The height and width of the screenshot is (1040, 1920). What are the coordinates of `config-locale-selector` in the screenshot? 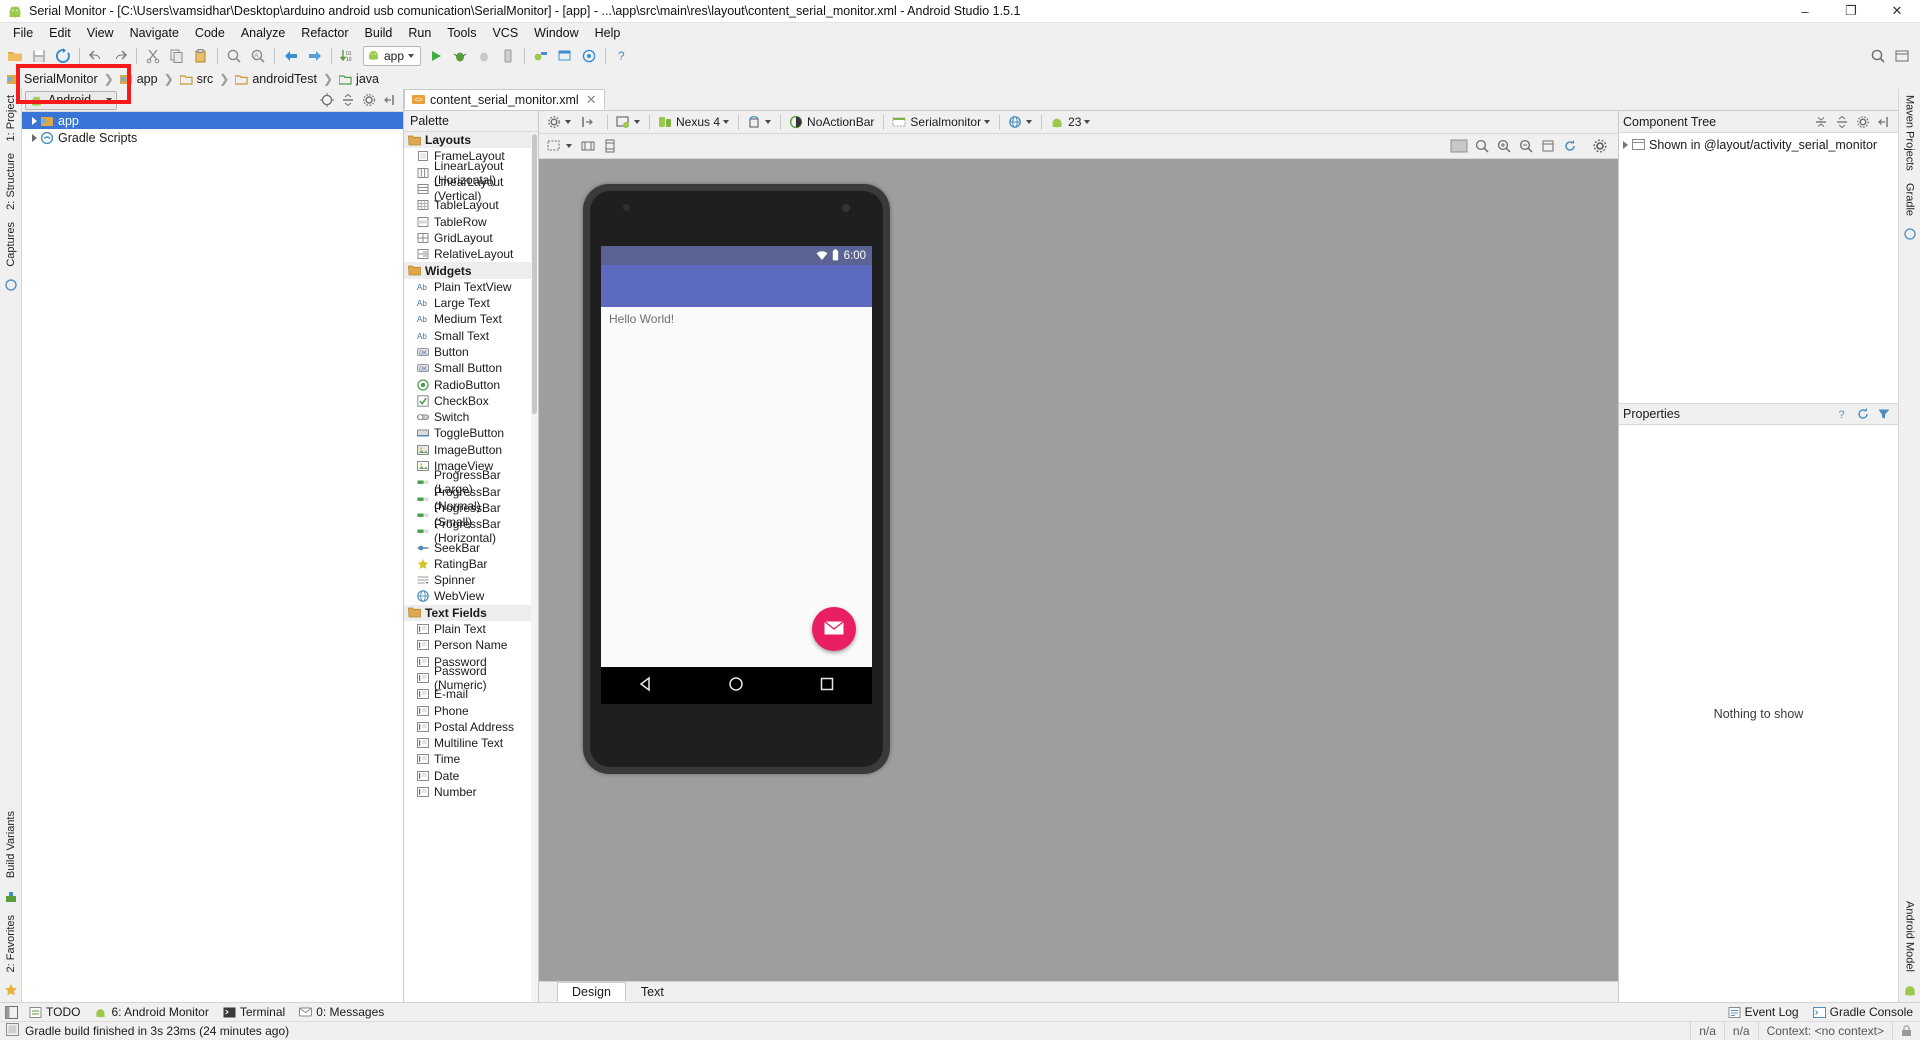 It's located at (1020, 122).